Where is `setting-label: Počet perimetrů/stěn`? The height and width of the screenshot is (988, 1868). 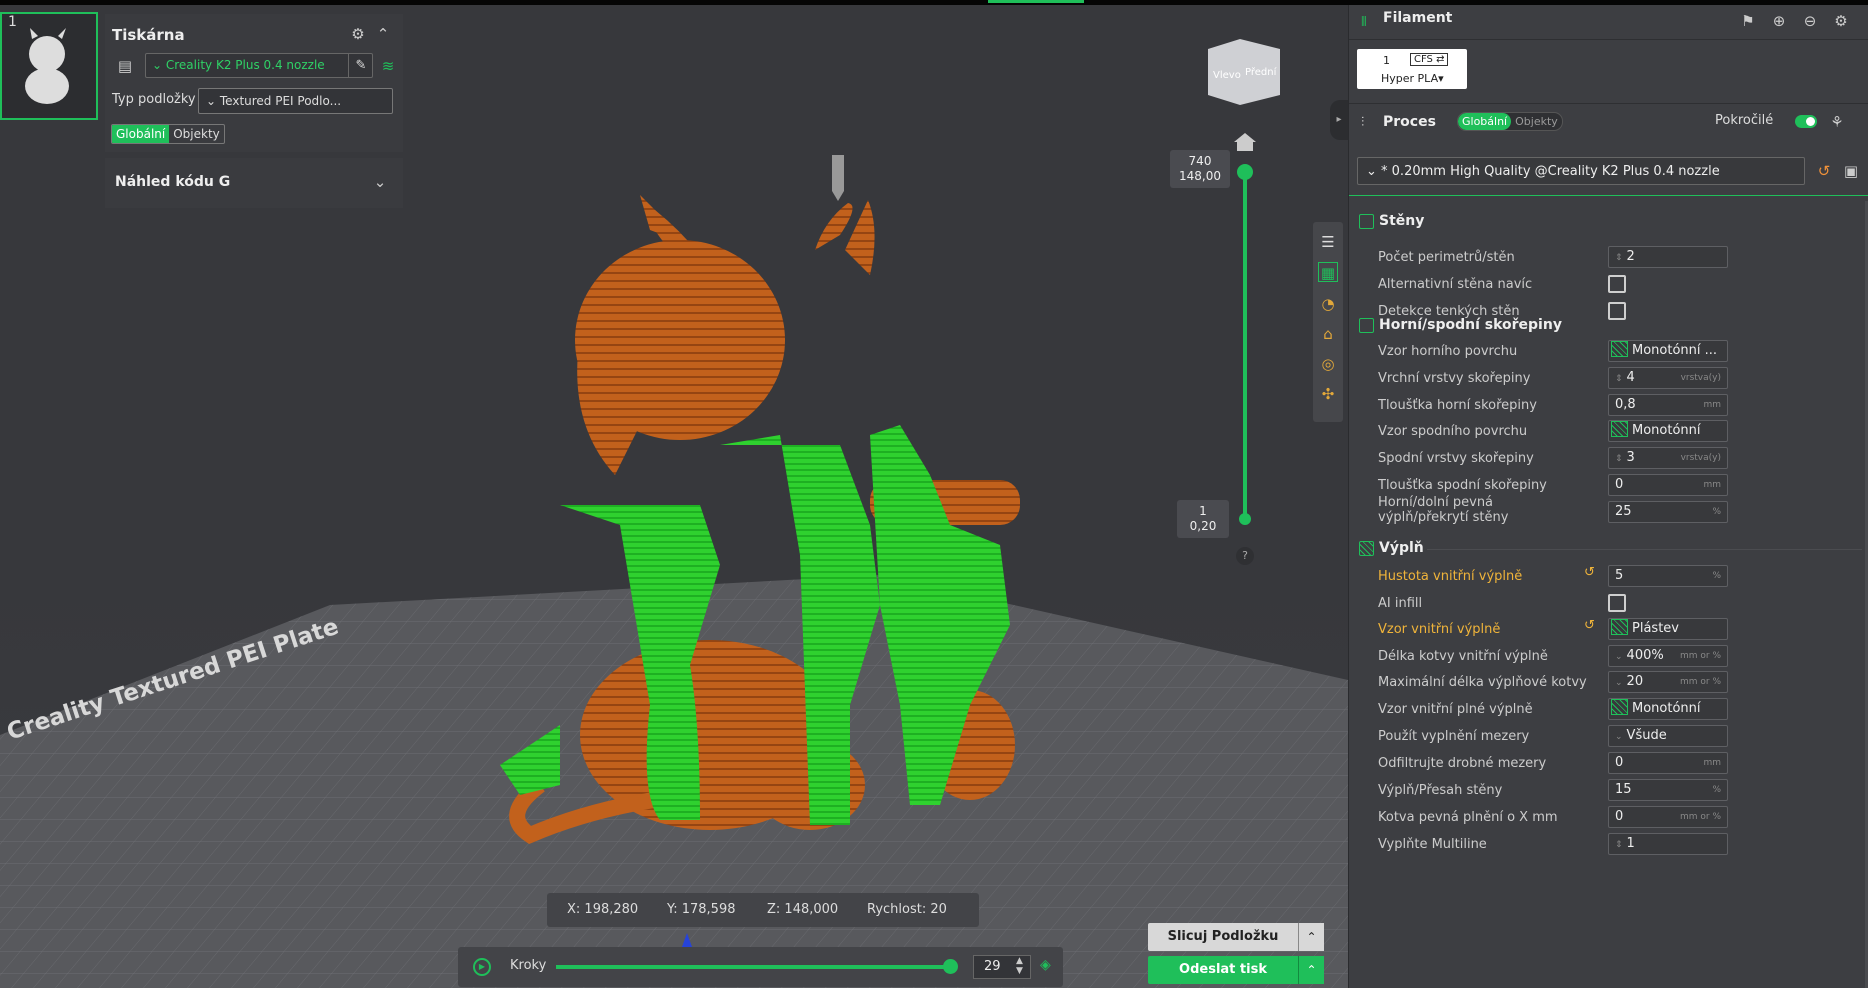
setting-label: Počet perimetrů/stěn is located at coordinates (1446, 257).